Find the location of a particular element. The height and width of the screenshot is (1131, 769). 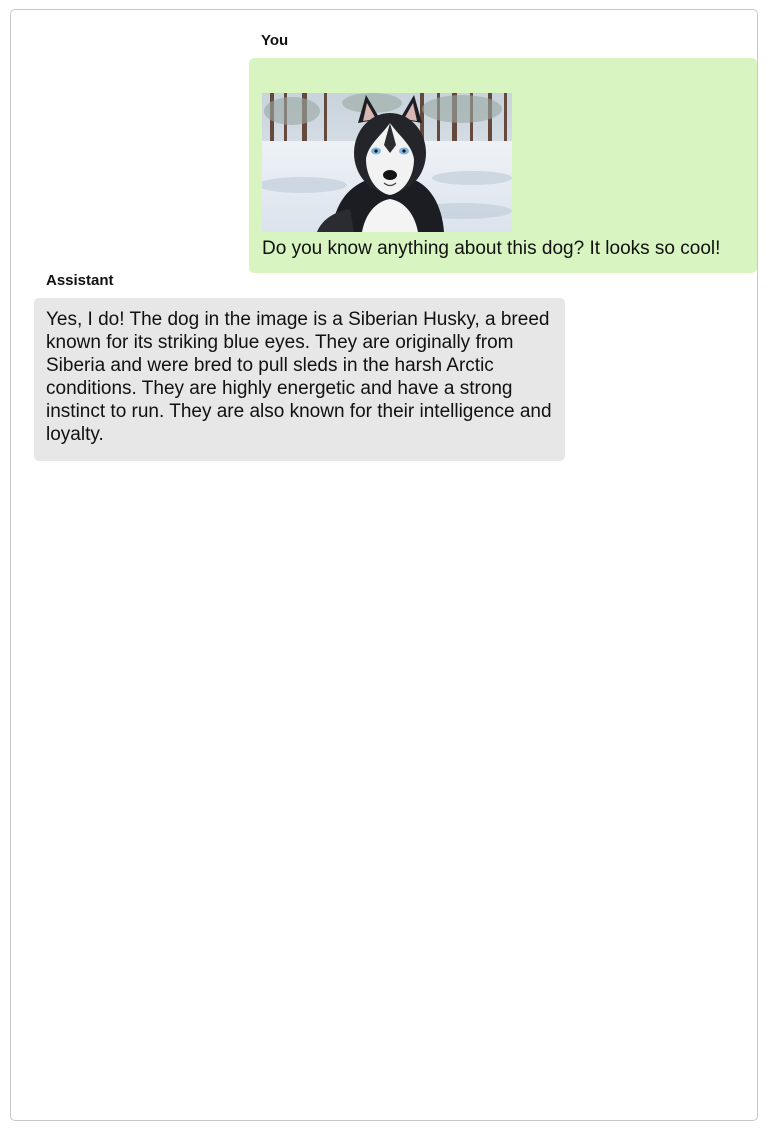

user-speaker-label: You is located at coordinates (275, 40).